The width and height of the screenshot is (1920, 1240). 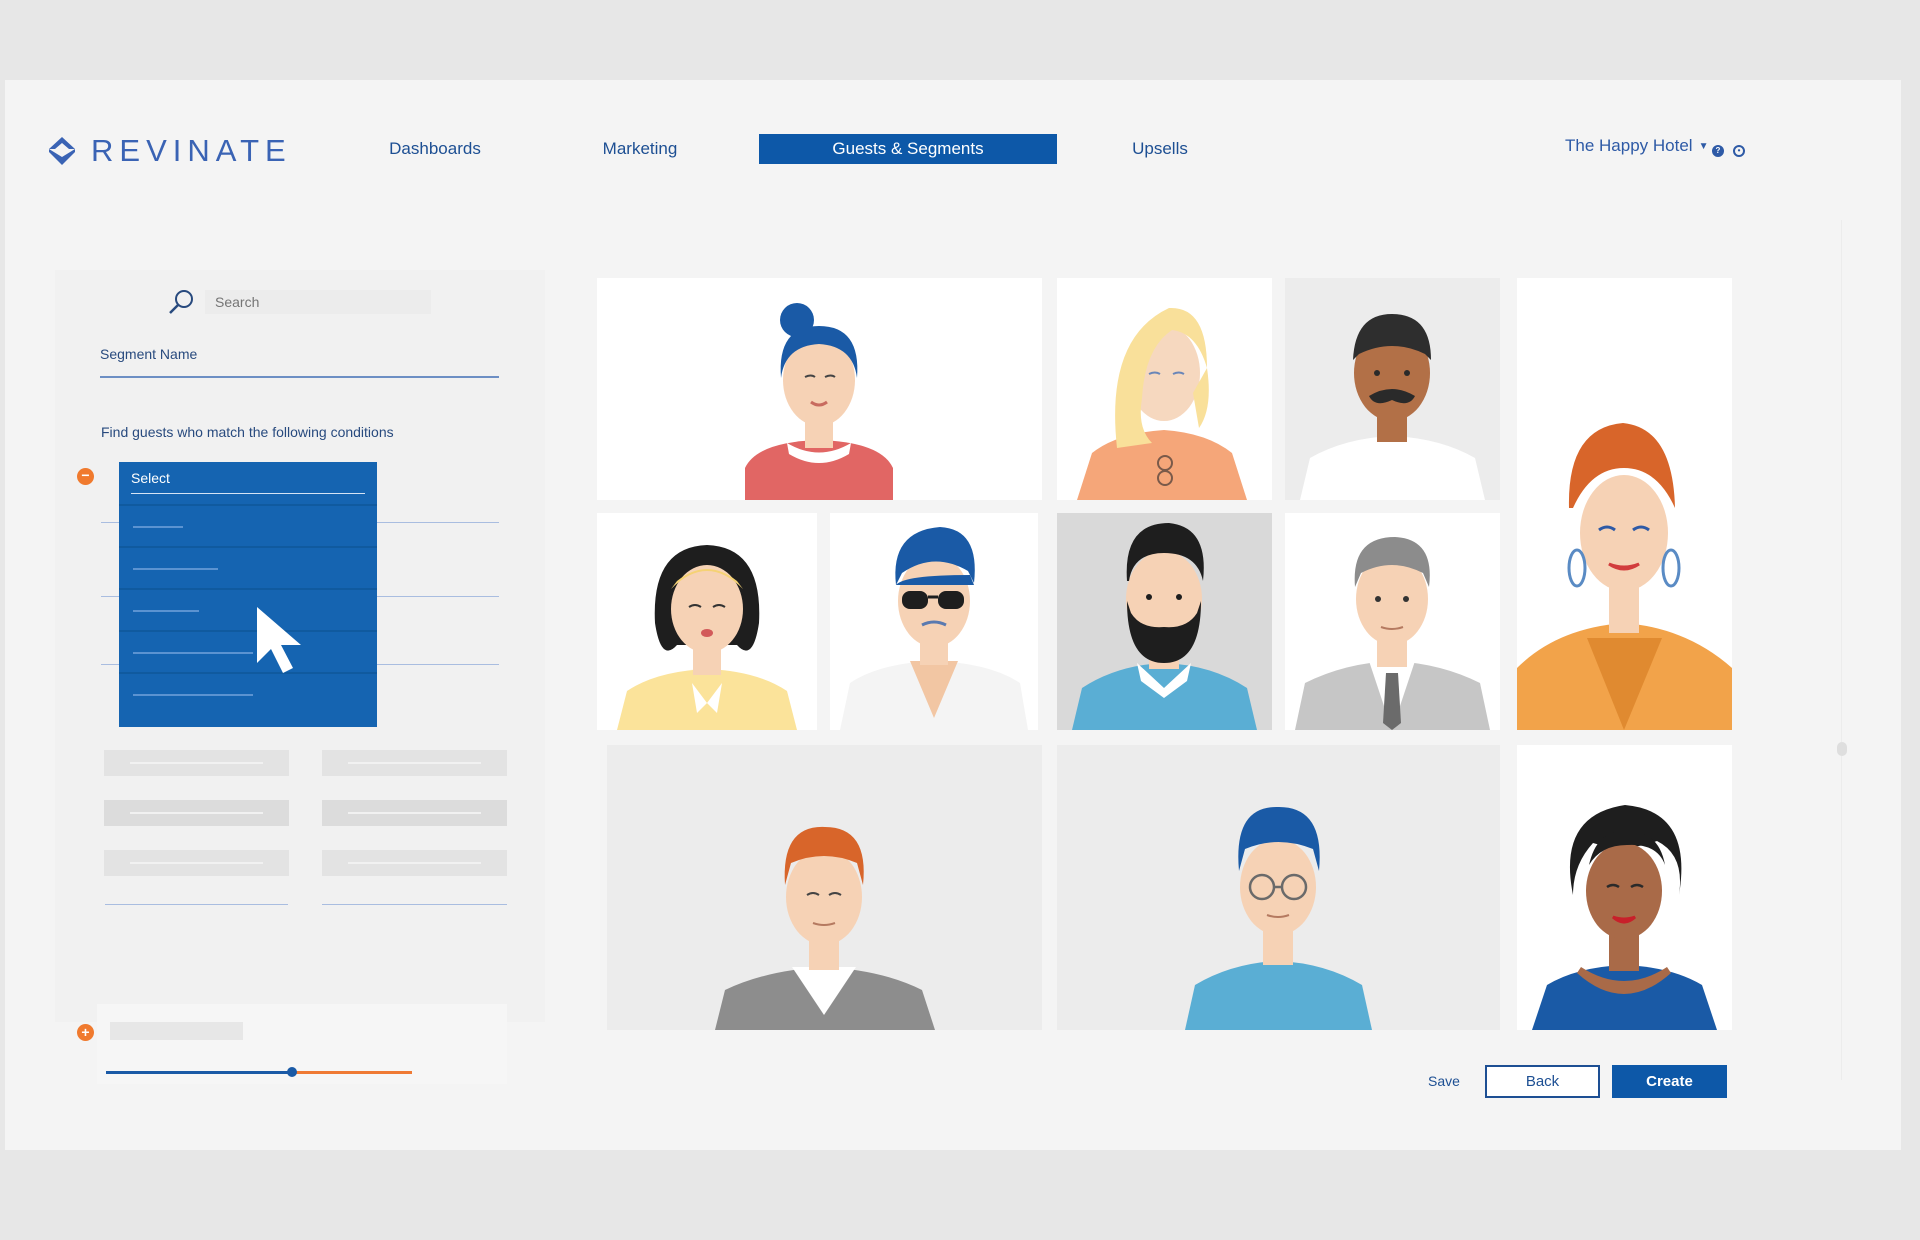 I want to click on dropdown-underline, so click(x=248, y=493).